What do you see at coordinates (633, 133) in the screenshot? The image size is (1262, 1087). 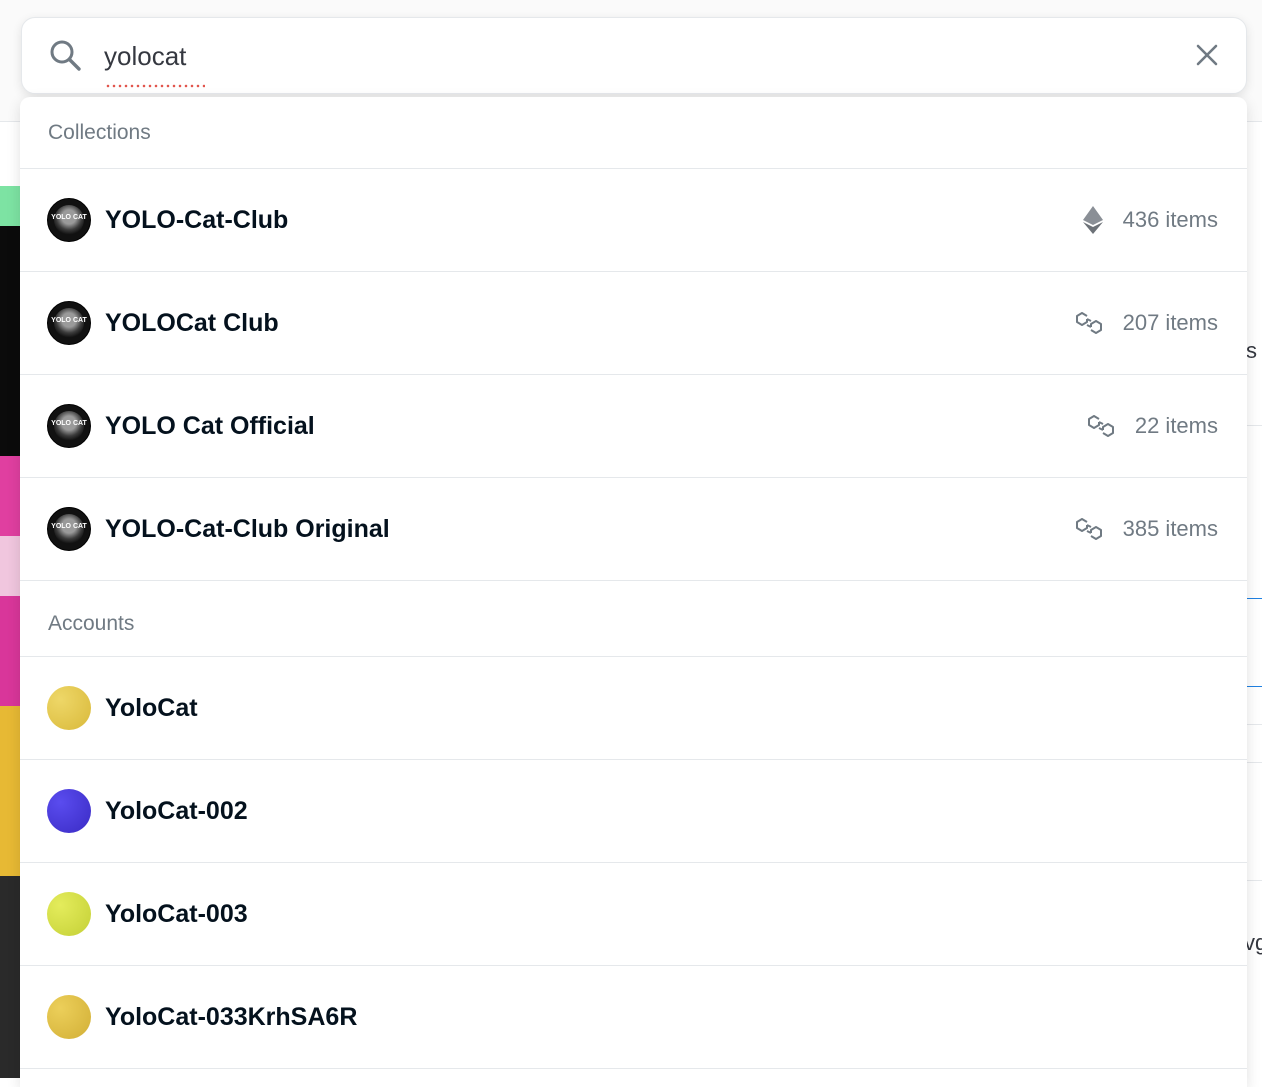 I see `section-header-collections: Collections` at bounding box center [633, 133].